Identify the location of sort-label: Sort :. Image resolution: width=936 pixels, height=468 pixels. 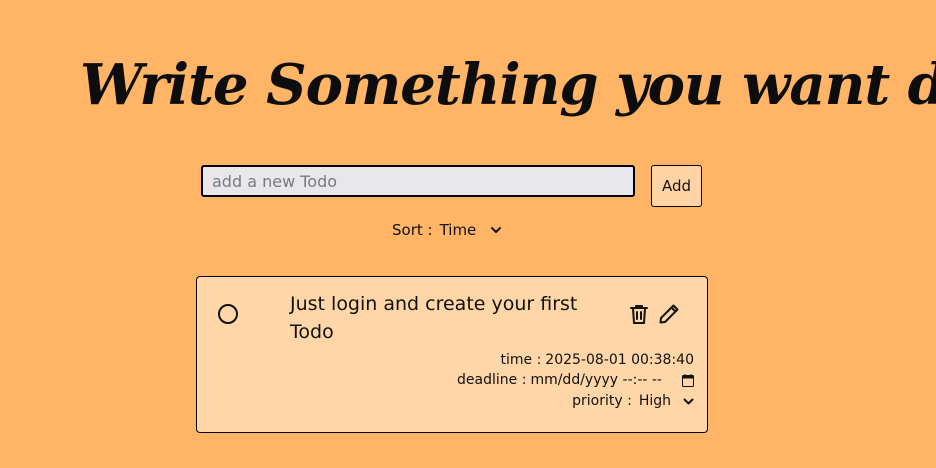
(412, 230).